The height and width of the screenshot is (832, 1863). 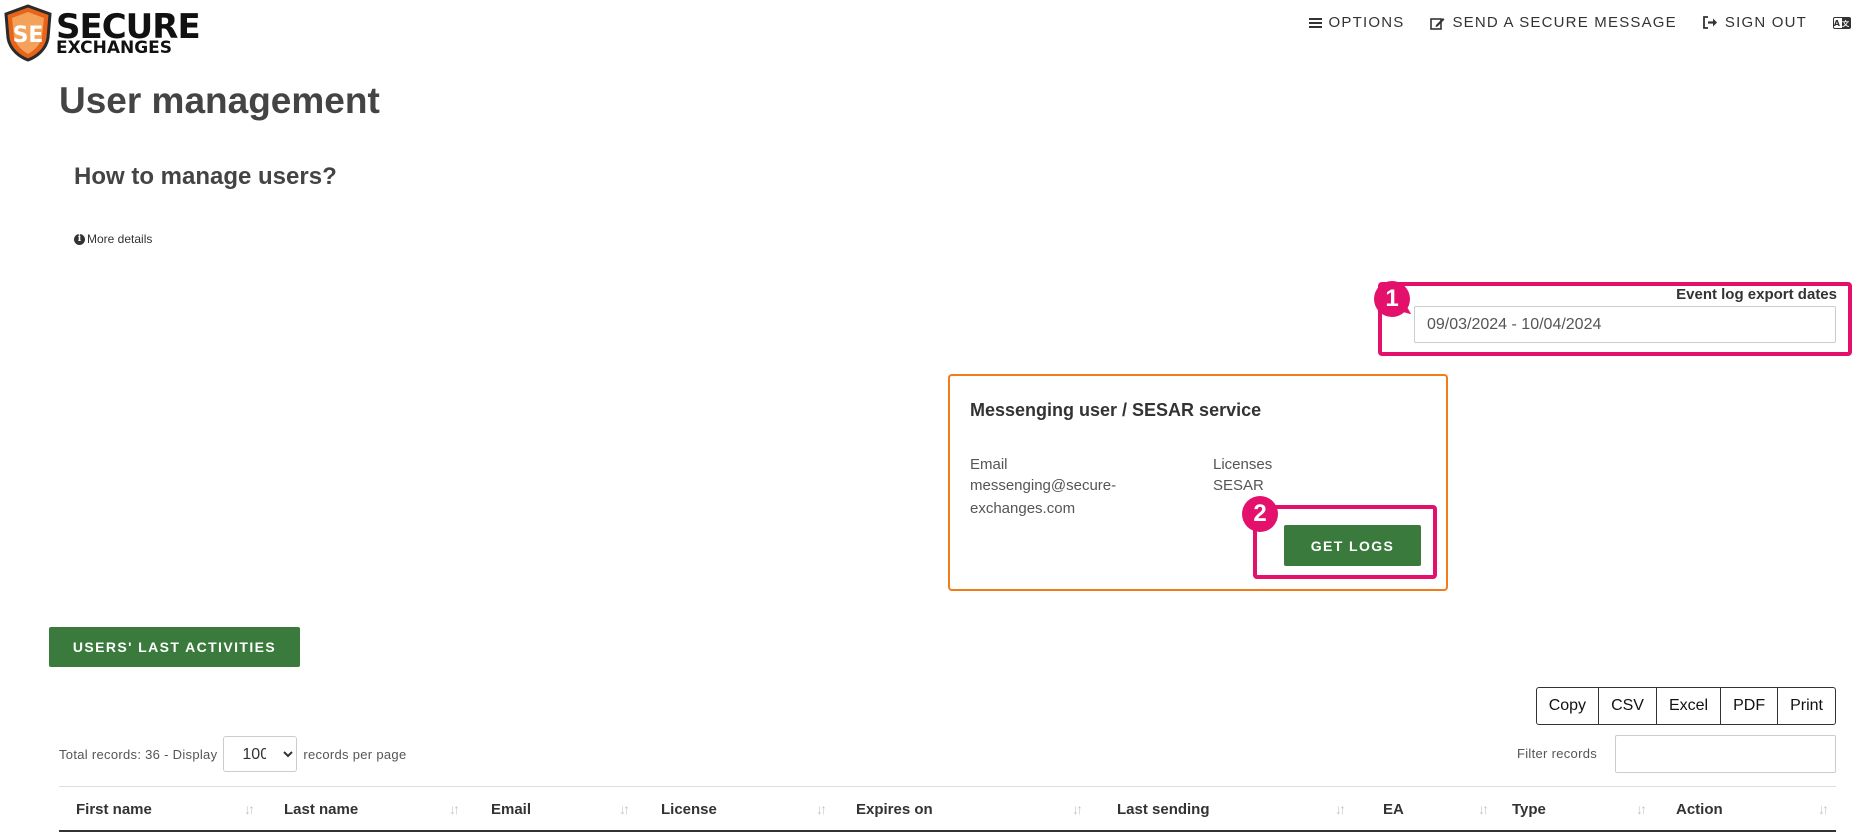 I want to click on column-first-name-label: First name, so click(x=114, y=809).